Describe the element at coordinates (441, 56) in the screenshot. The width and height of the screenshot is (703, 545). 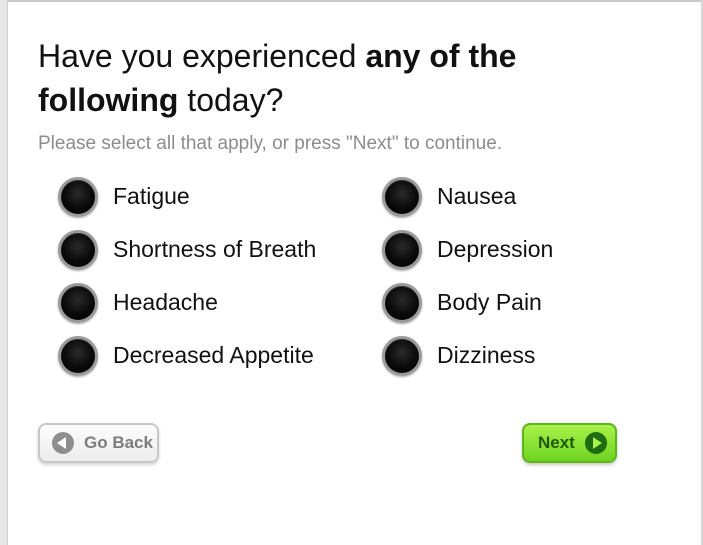
I see `question-bold-part1: any of the` at that location.